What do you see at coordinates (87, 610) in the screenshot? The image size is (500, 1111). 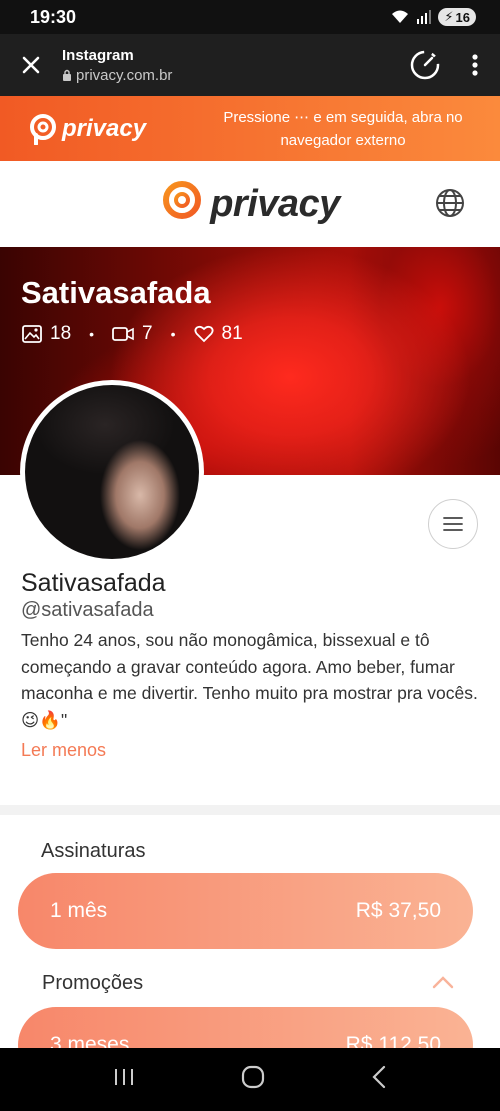 I see `profile-handle: @sativasafada` at bounding box center [87, 610].